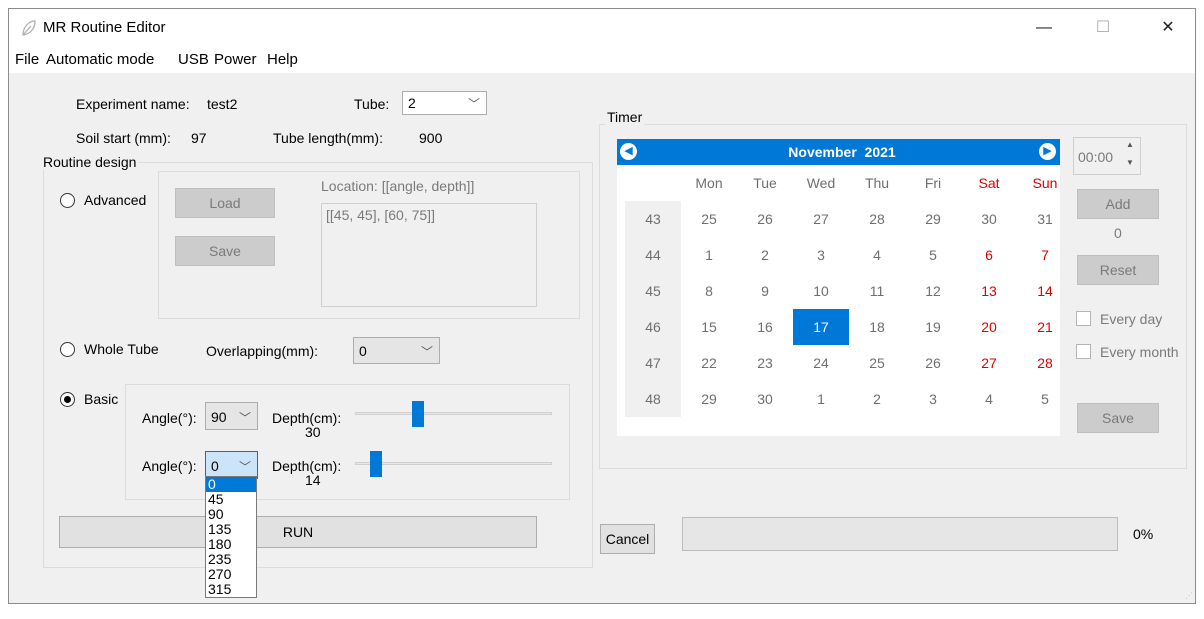  What do you see at coordinates (231, 514) in the screenshot?
I see `angle-option: 90` at bounding box center [231, 514].